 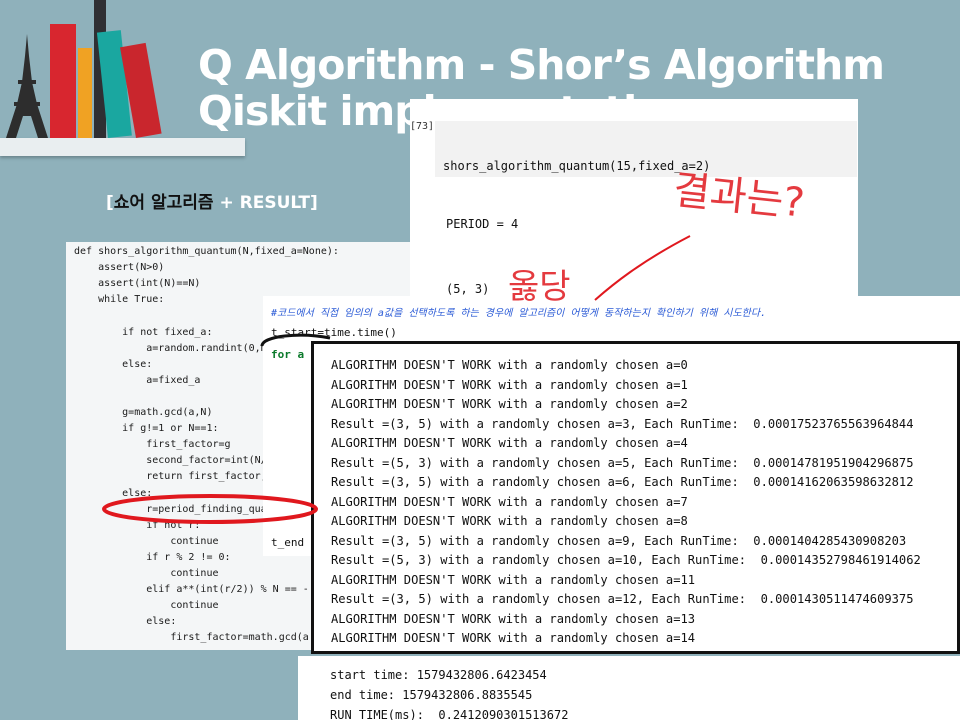 What do you see at coordinates (146, 429) in the screenshot?
I see `code-line: if g!=1 or N==1:` at bounding box center [146, 429].